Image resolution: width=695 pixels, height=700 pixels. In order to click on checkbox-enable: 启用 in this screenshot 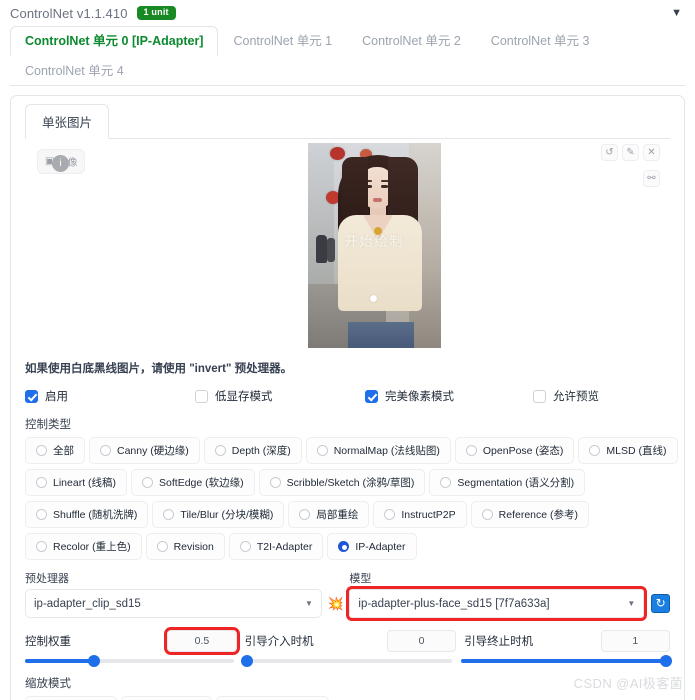, I will do `click(110, 396)`.